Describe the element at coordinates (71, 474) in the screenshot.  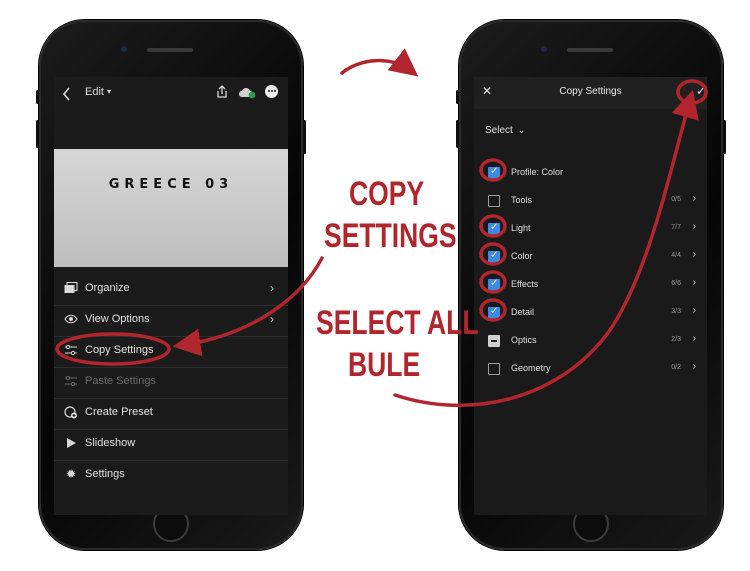
I see `gear-icon: ✹` at that location.